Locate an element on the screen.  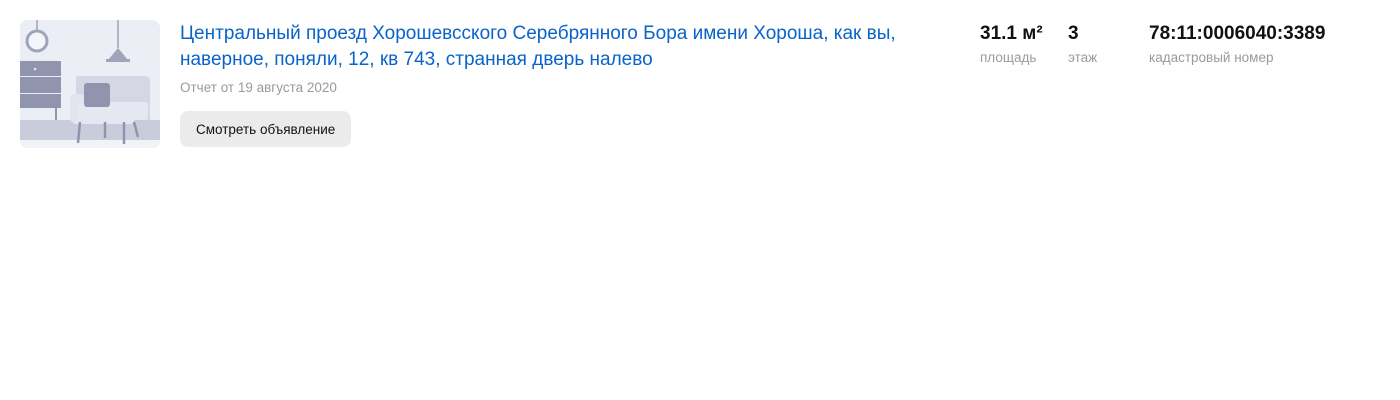
area-value: 31.1 м² is located at coordinates (1011, 33).